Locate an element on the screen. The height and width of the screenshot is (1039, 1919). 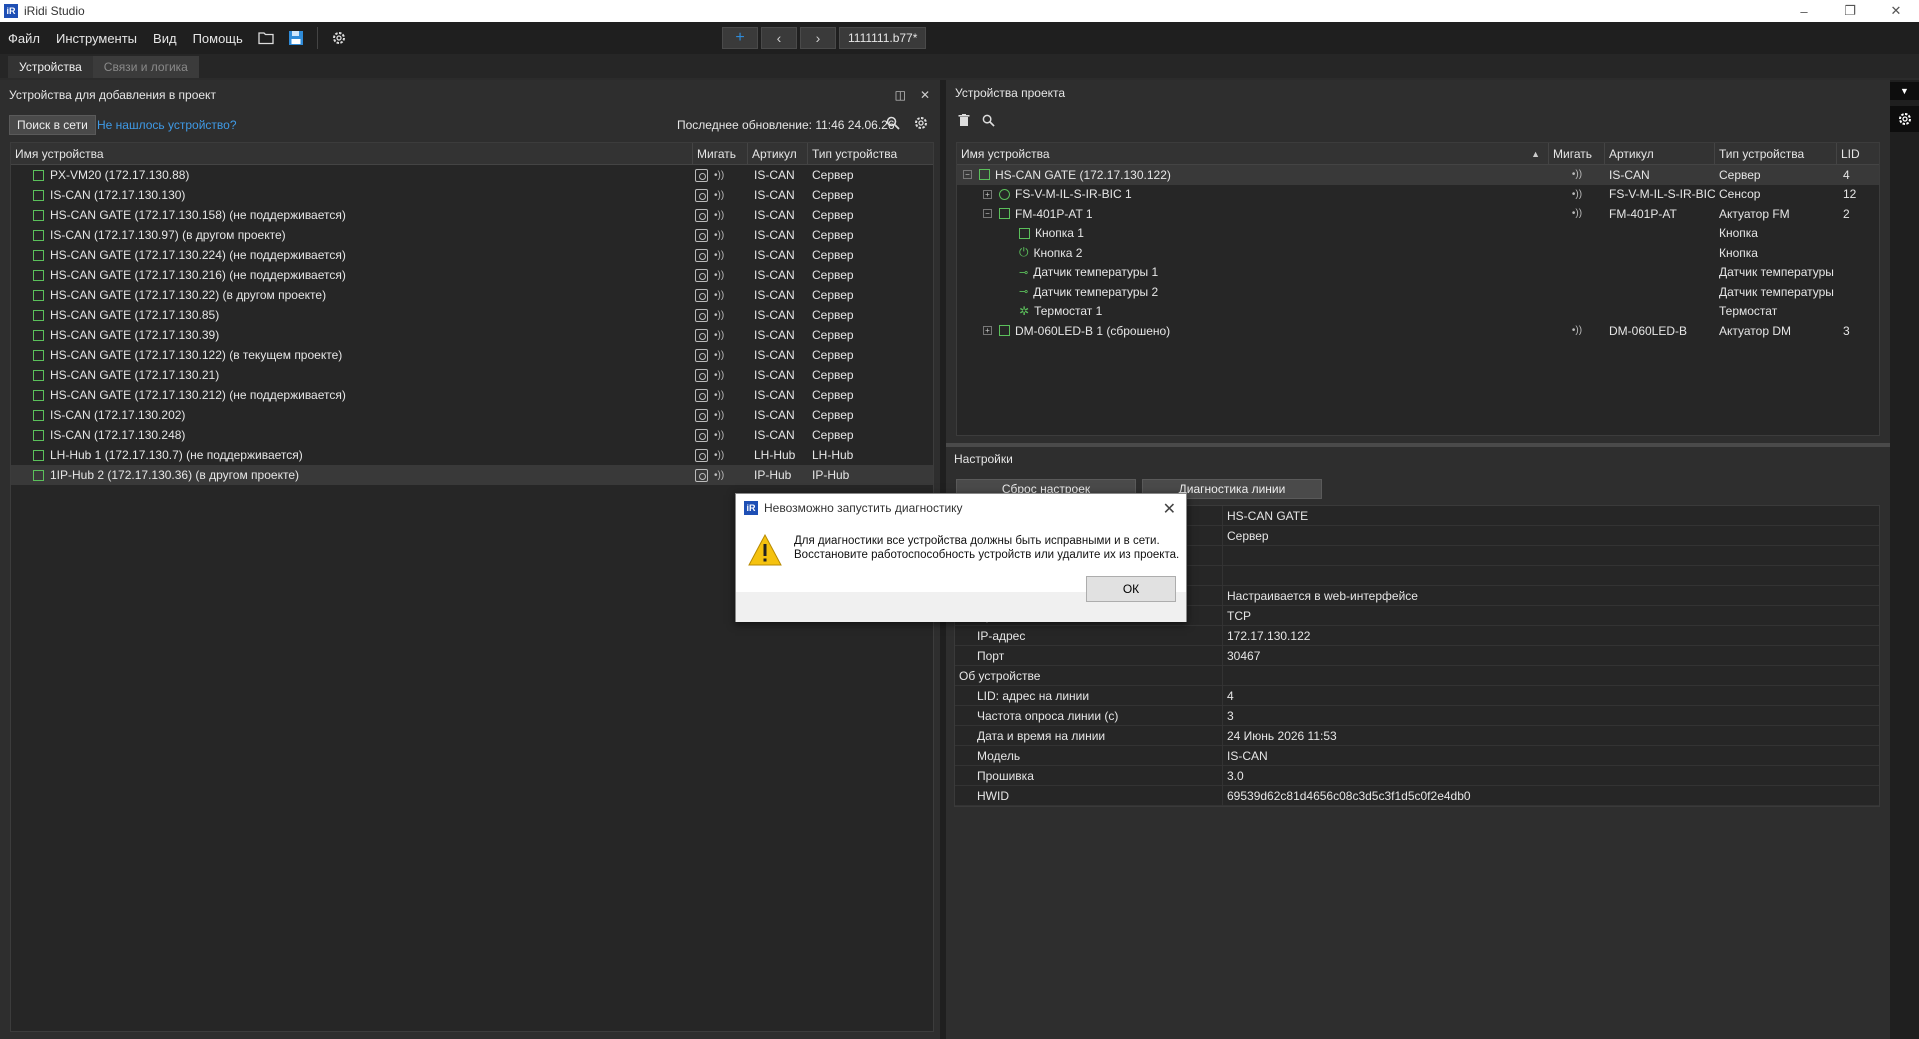
dropdown-arrow-icon: ▼ is located at coordinates (1904, 91).